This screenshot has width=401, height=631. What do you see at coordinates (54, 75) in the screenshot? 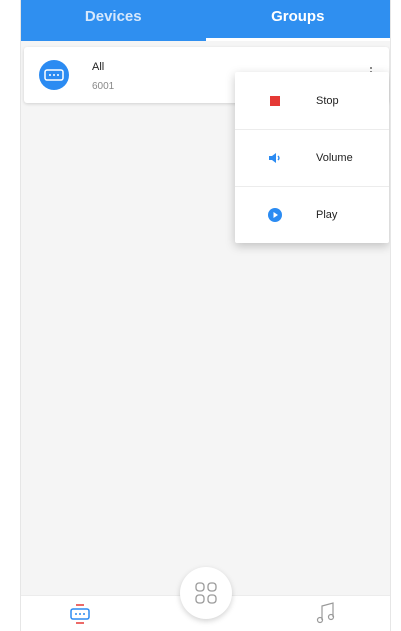
I see `speaker-icon` at bounding box center [54, 75].